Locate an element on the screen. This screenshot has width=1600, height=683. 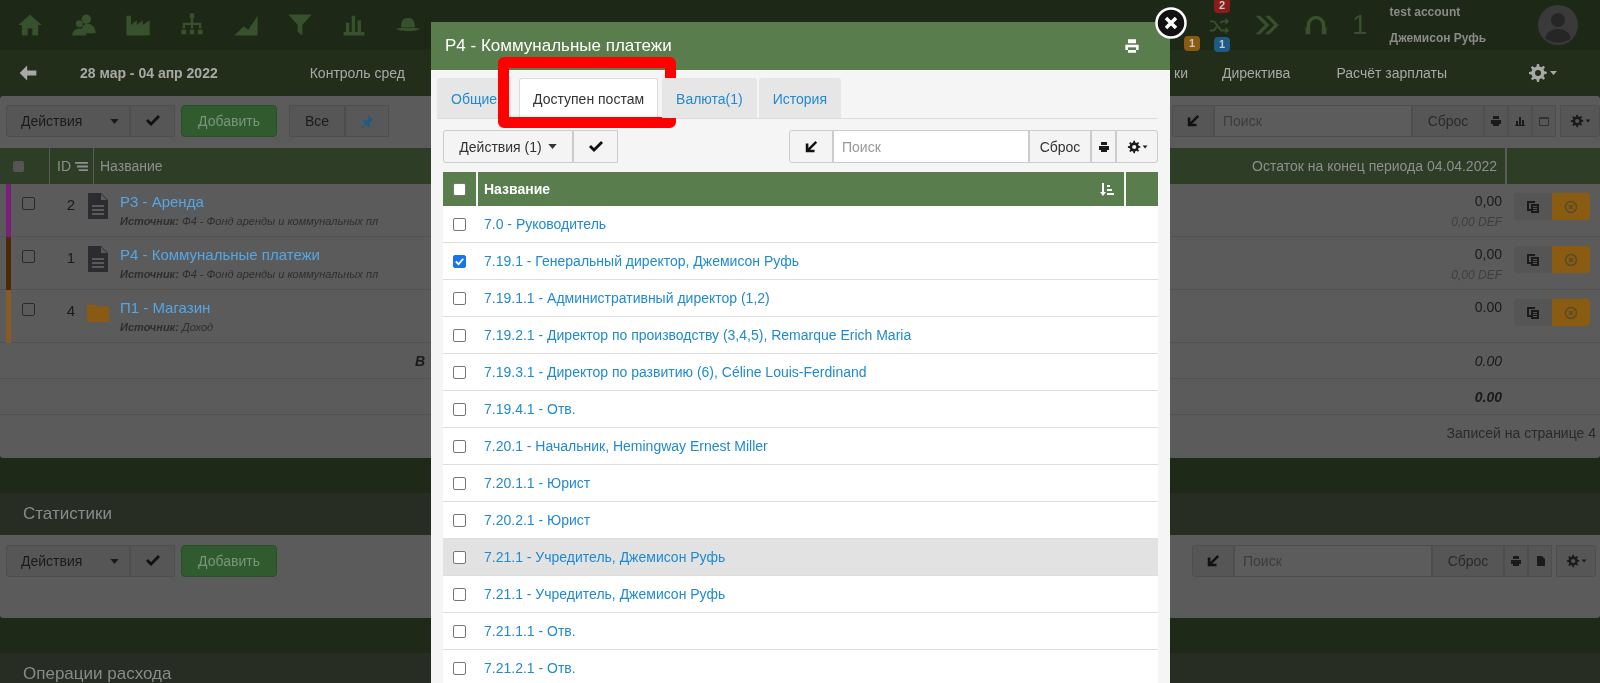
item-link: П1 - Магазин is located at coordinates (167, 307).